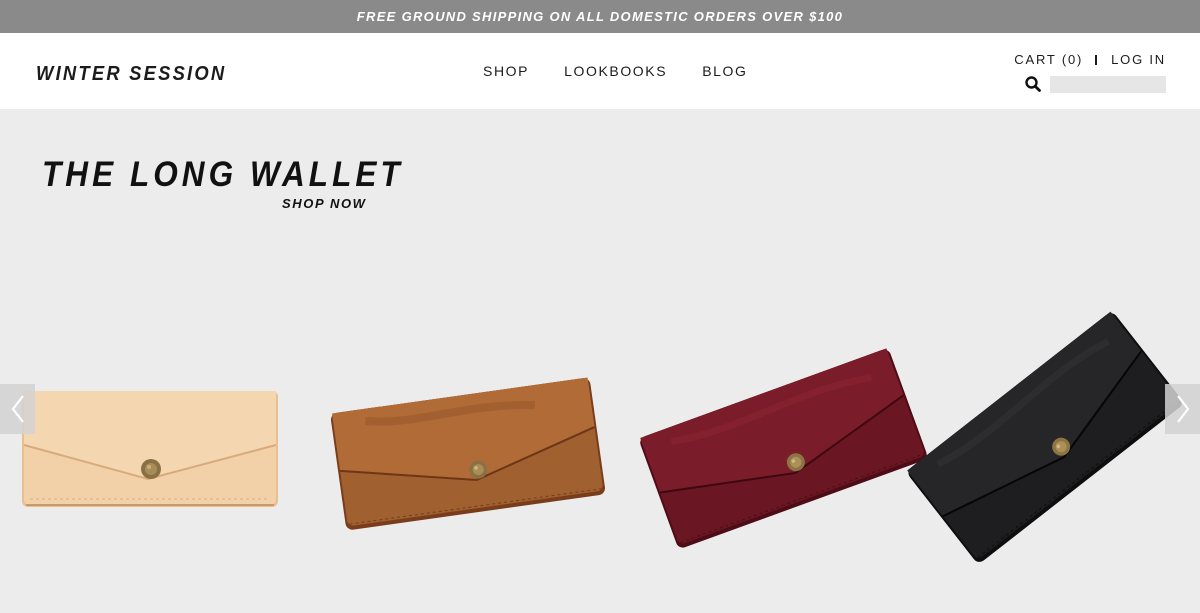 This screenshot has height=613, width=1200. What do you see at coordinates (223, 174) in the screenshot?
I see `hero-title: THE LONG WALLET` at bounding box center [223, 174].